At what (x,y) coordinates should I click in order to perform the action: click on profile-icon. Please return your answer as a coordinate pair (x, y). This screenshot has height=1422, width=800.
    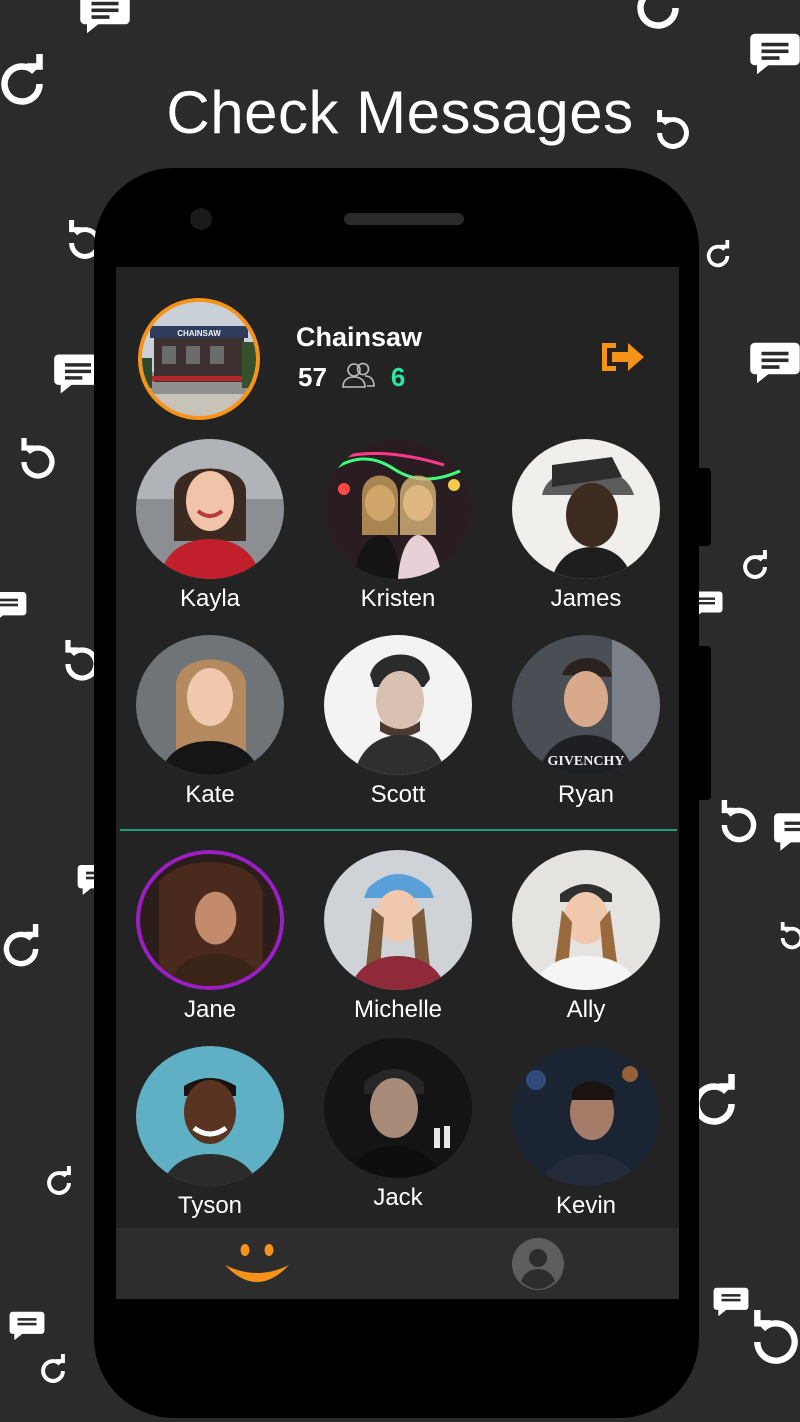
    Looking at the image, I should click on (538, 1263).